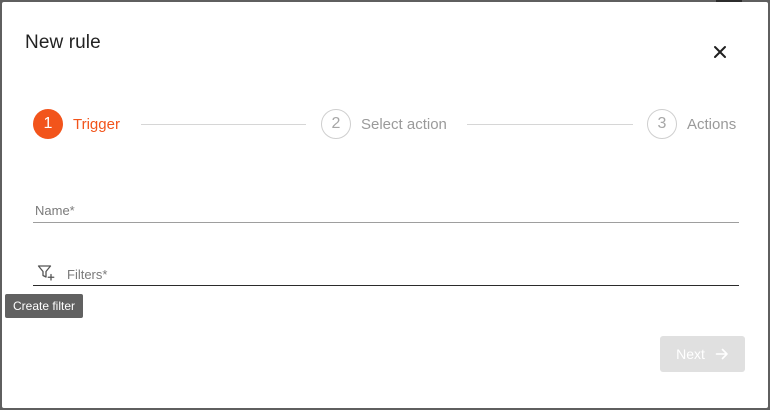 Image resolution: width=770 pixels, height=410 pixels. I want to click on step-actions: 3 Actions, so click(691, 124).